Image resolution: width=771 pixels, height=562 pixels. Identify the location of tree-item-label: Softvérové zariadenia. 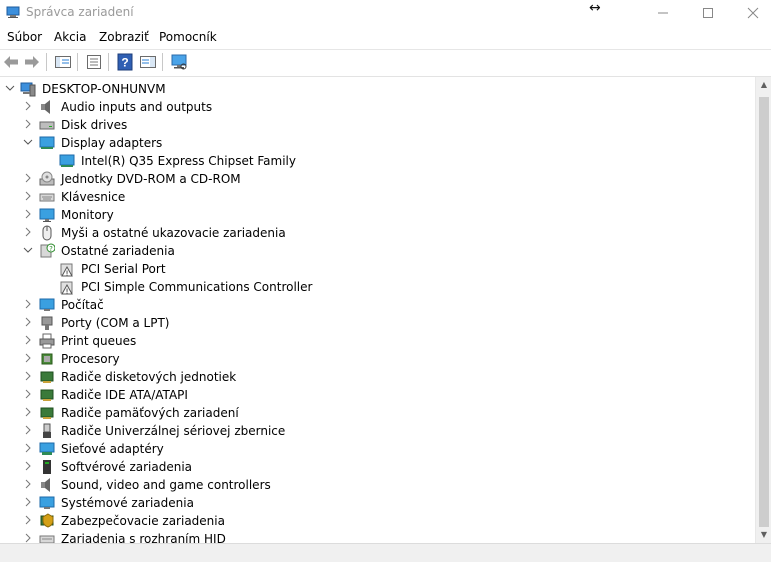
(127, 467).